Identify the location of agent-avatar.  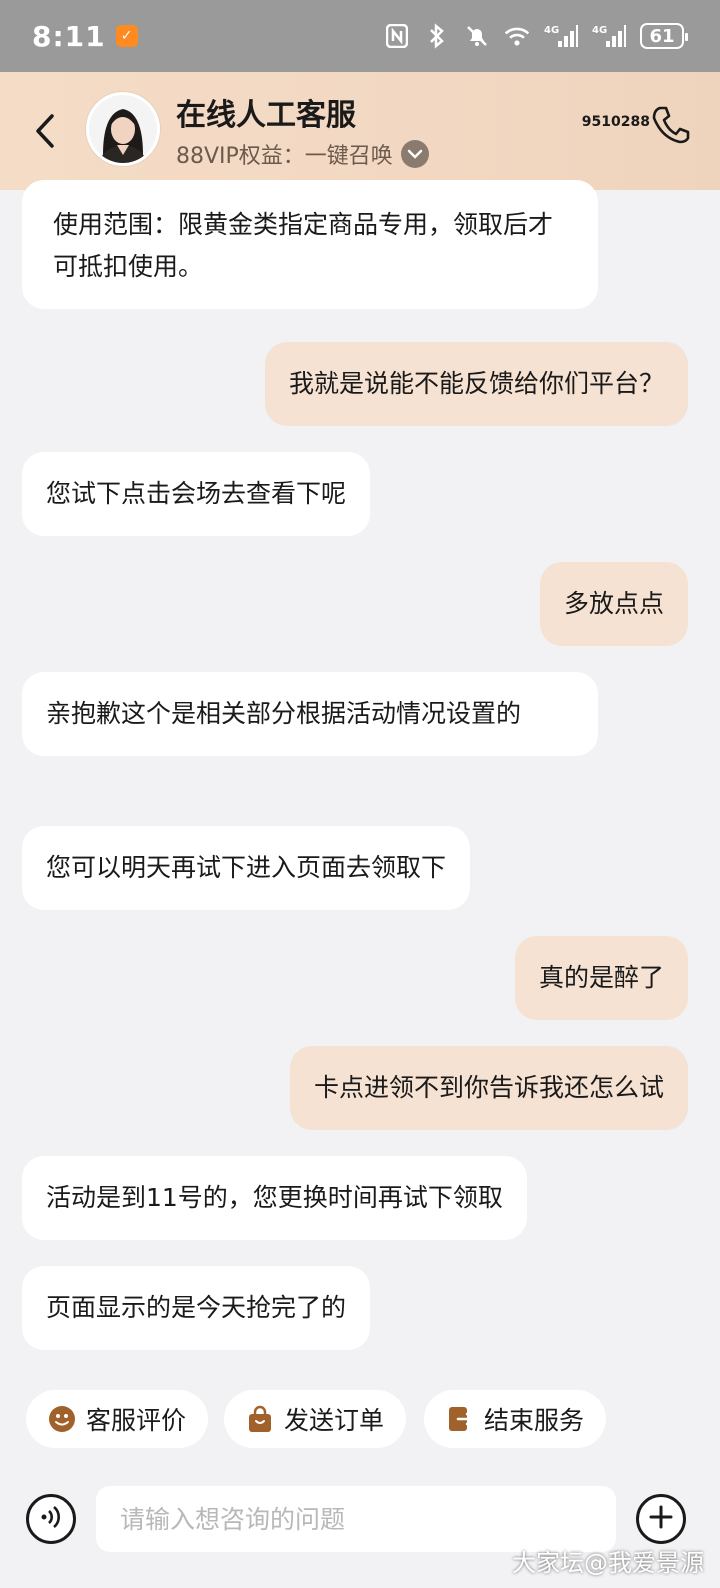
(123, 129).